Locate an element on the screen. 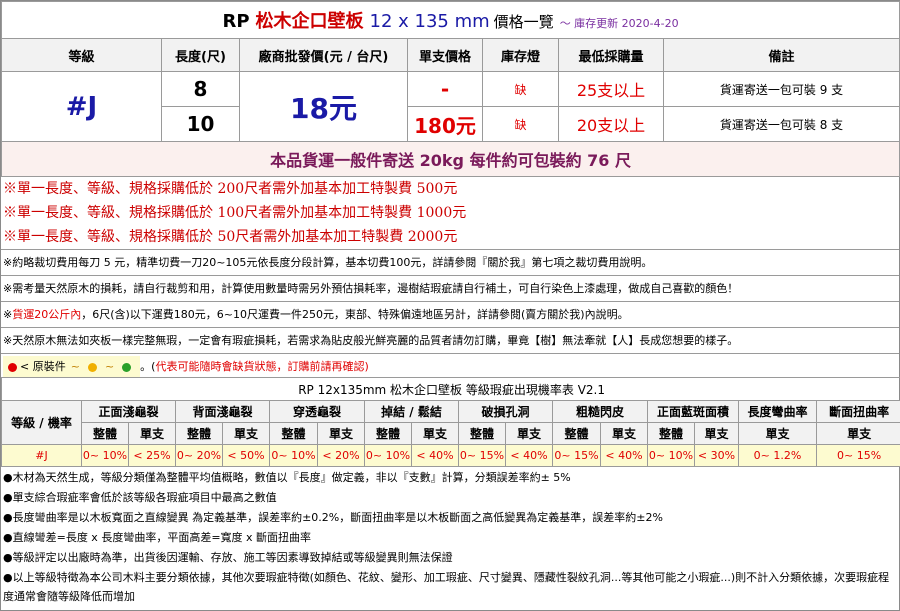 The width and height of the screenshot is (900, 611). title-product: 松木企口壁板 is located at coordinates (309, 21).